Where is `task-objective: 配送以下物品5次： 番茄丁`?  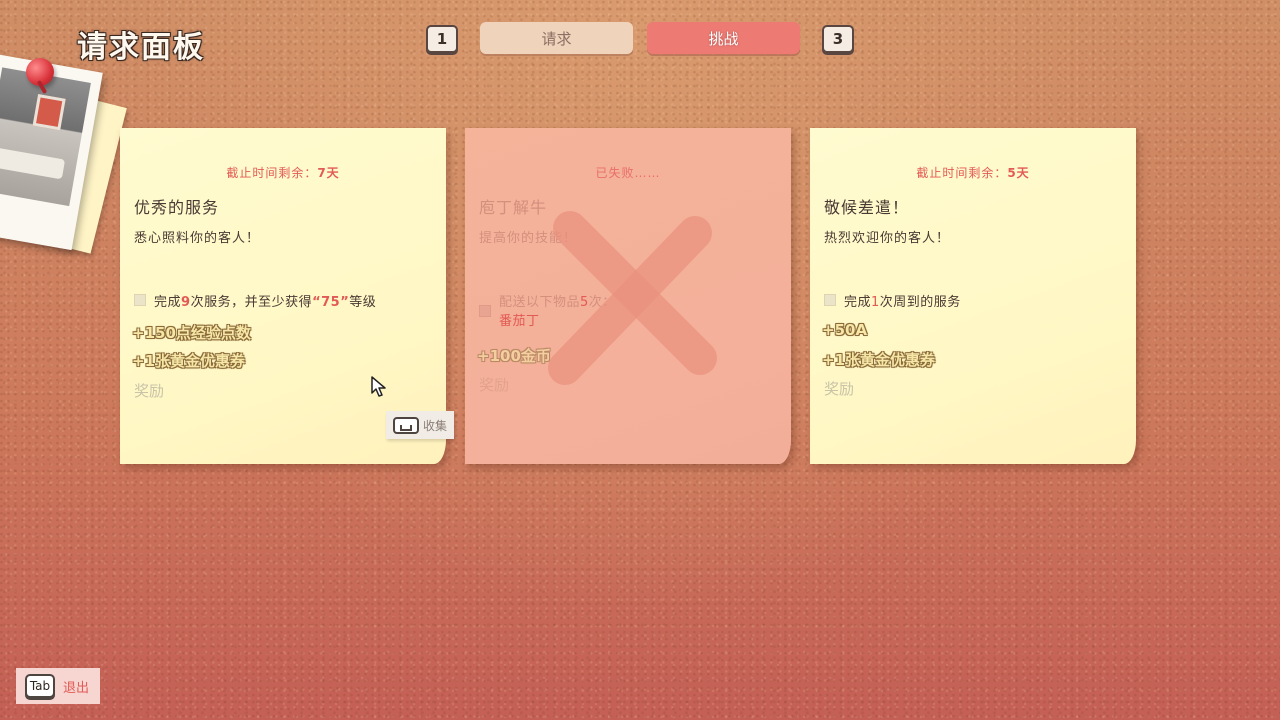
task-objective: 配送以下物品5次： 番茄丁 is located at coordinates (547, 310).